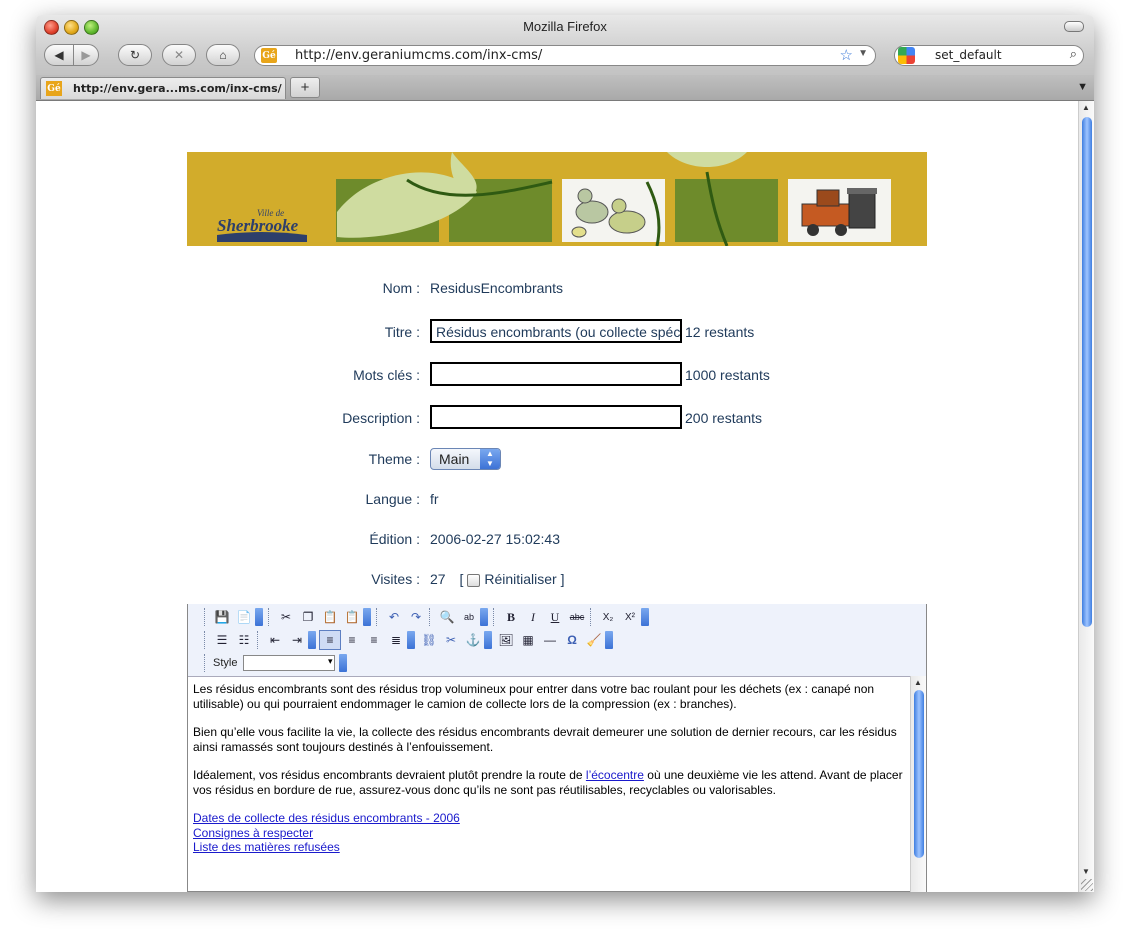 Image resolution: width=1133 pixels, height=939 pixels. Describe the element at coordinates (572, 640) in the screenshot. I see `special-char-icon: Ω` at that location.